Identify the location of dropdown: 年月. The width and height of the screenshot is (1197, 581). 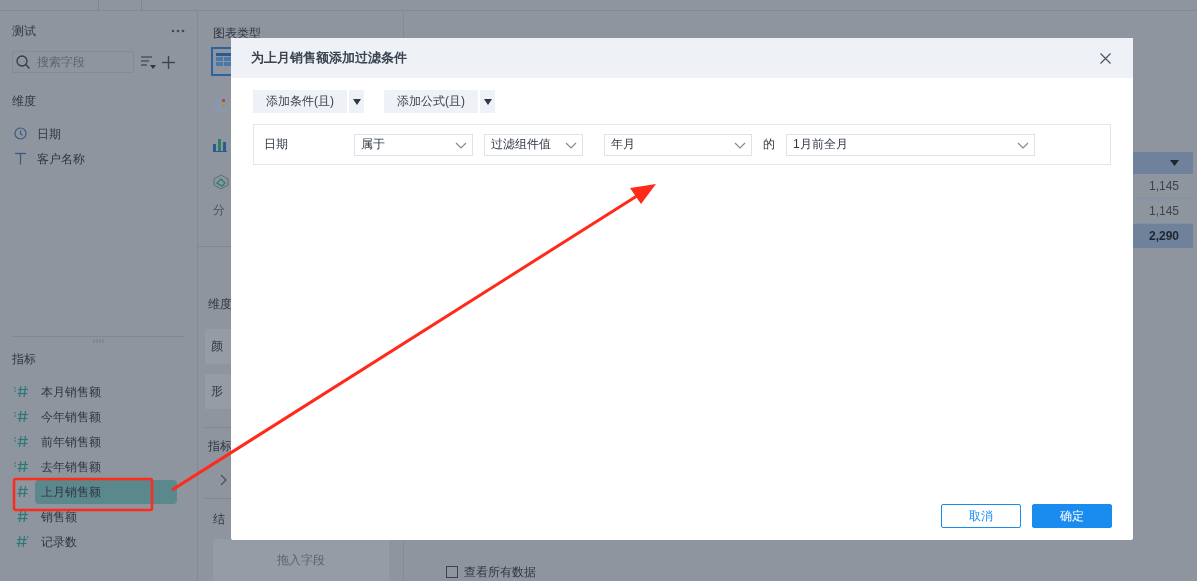
(678, 144).